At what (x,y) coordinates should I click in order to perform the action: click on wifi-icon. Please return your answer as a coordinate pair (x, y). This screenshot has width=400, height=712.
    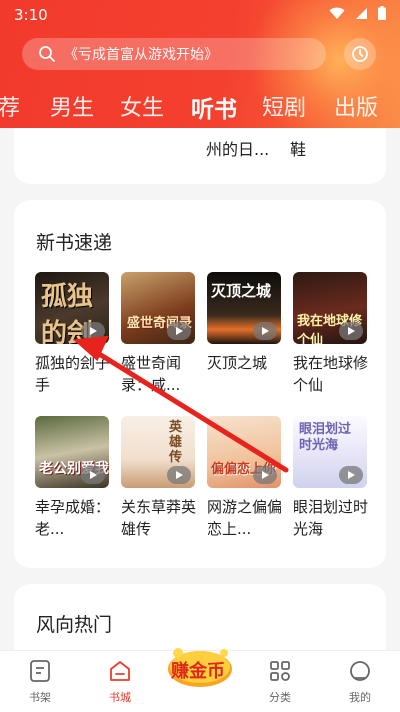
    Looking at the image, I should click on (337, 13).